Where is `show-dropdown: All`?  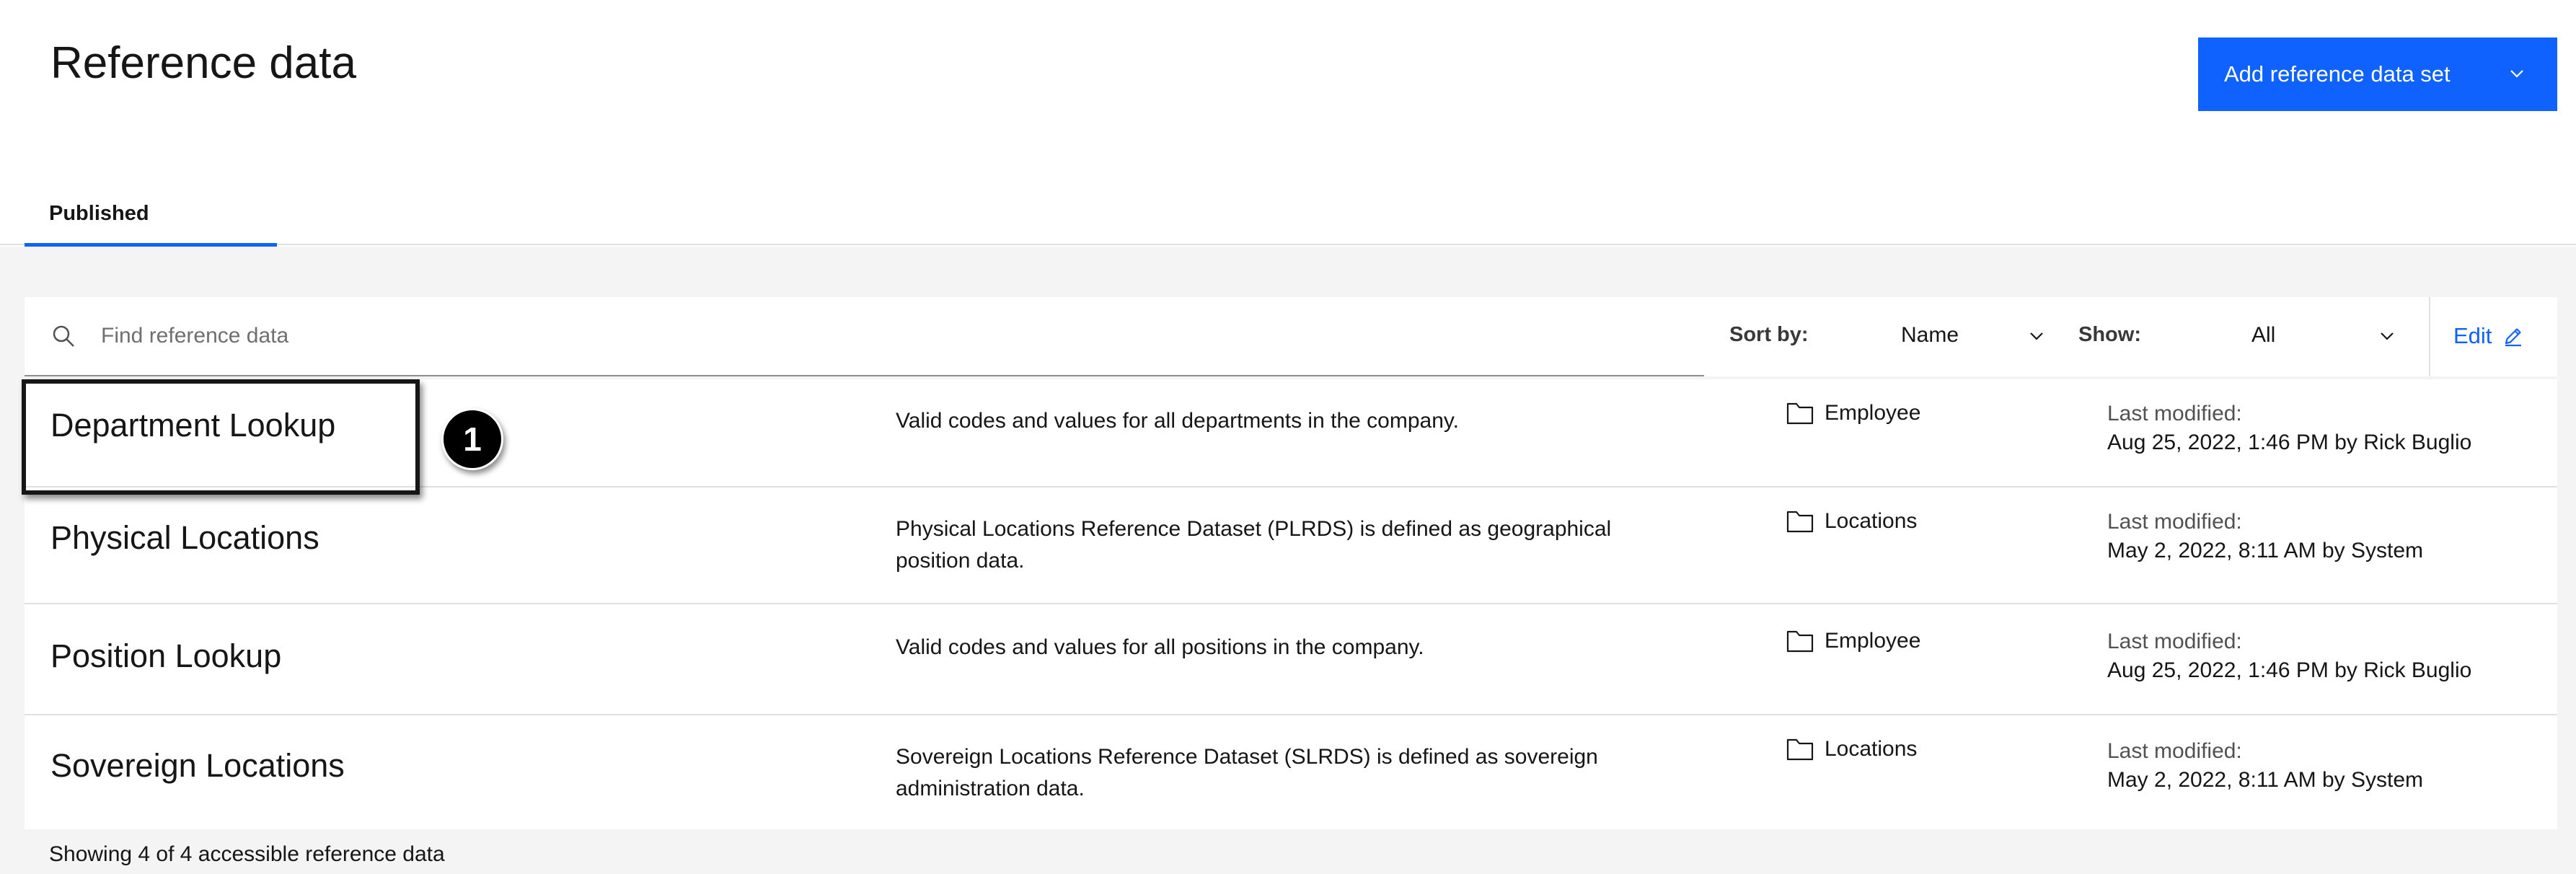 show-dropdown: All is located at coordinates (2313, 337).